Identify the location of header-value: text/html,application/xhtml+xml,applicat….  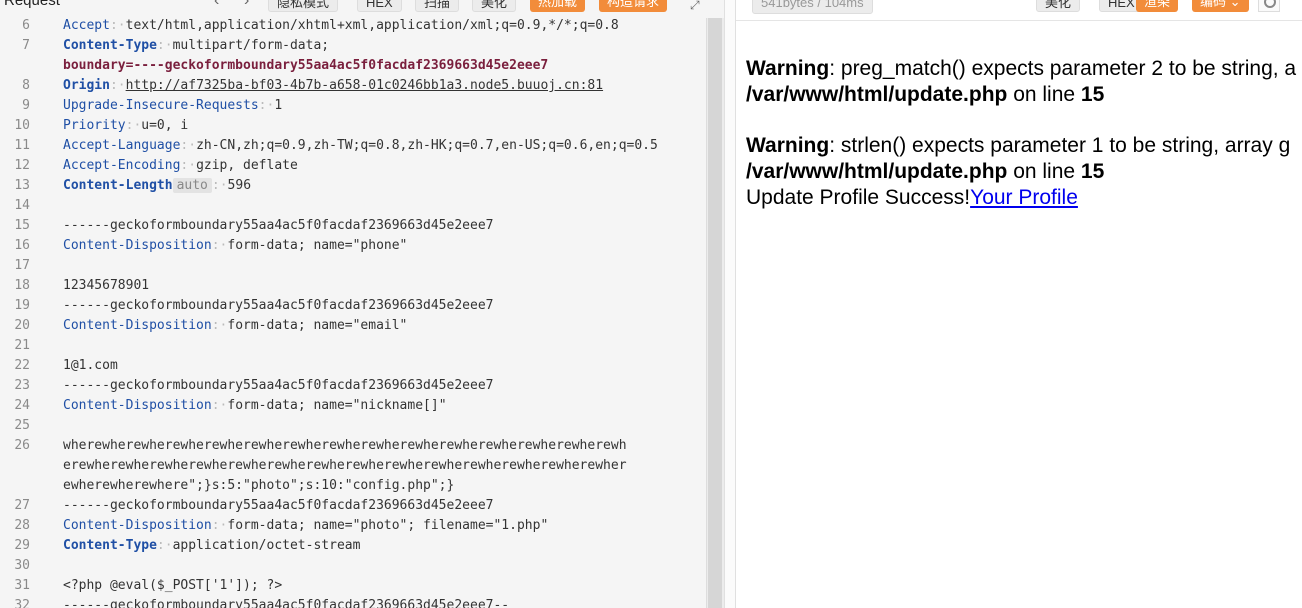
(372, 25).